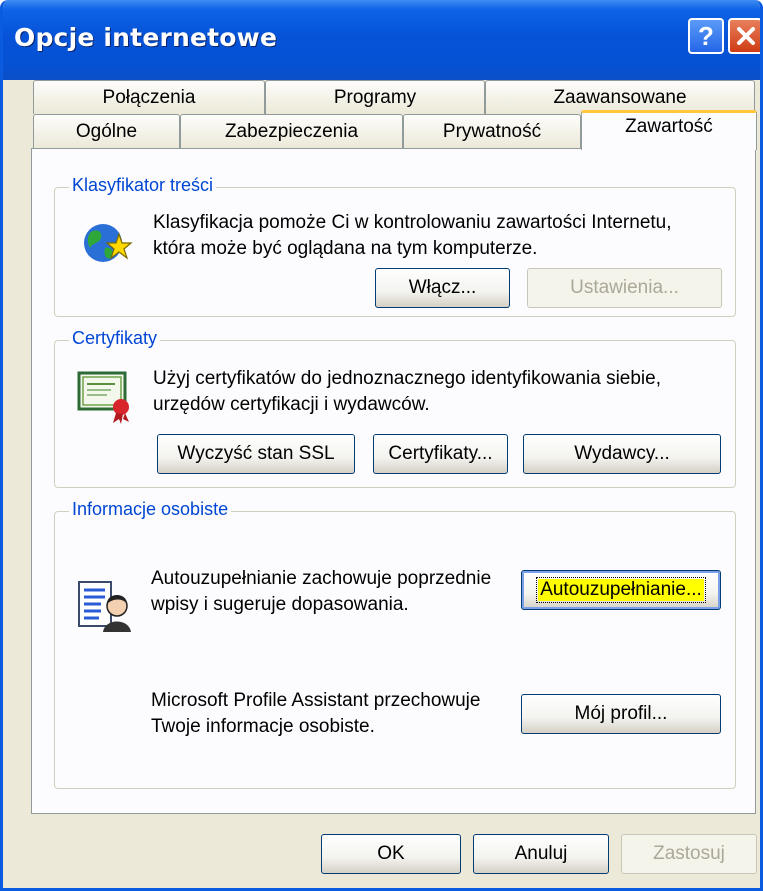 The height and width of the screenshot is (891, 763). Describe the element at coordinates (115, 338) in the screenshot. I see `group-title: Certyfikaty` at that location.